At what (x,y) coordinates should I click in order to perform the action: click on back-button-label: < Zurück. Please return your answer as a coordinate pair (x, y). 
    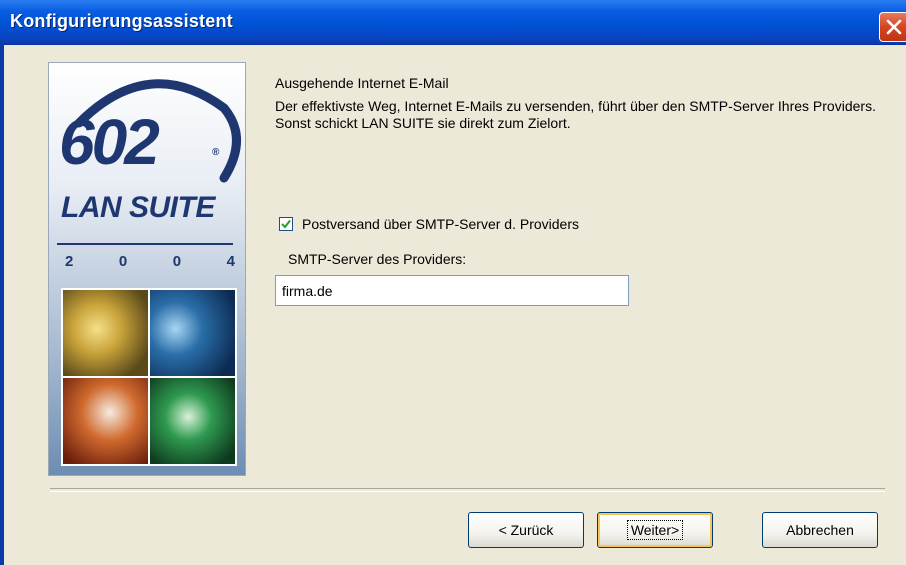
    Looking at the image, I should click on (526, 530).